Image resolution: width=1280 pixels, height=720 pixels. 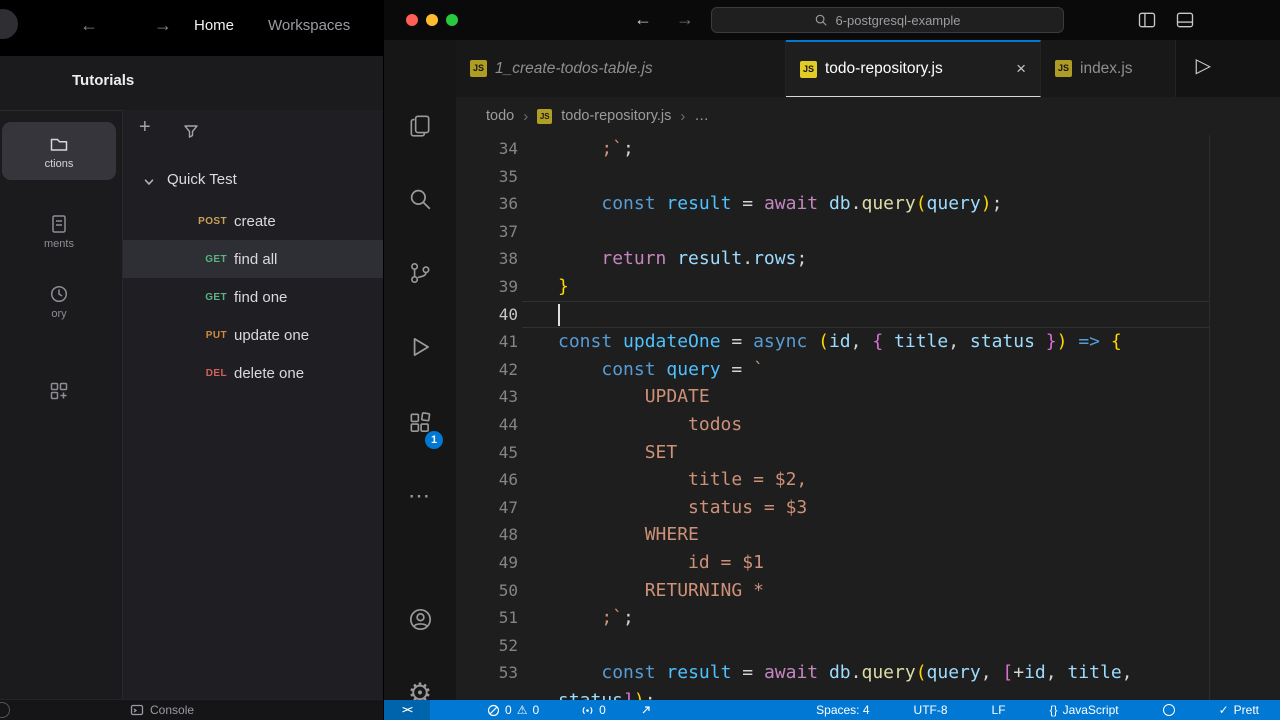 I want to click on vscode-titlebar: ← → 6-postgresql-example, so click(x=832, y=20).